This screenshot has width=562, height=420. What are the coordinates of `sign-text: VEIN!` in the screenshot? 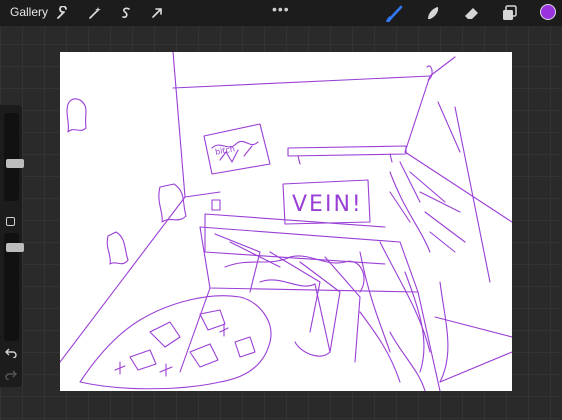 It's located at (327, 204).